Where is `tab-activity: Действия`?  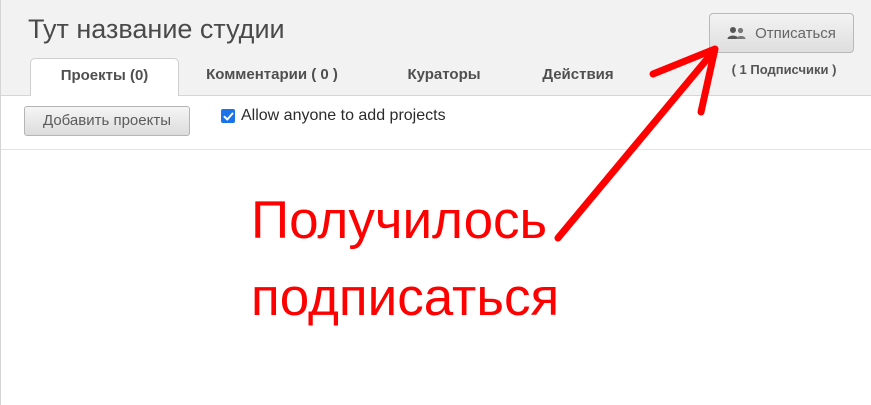
tab-activity: Действия is located at coordinates (578, 77).